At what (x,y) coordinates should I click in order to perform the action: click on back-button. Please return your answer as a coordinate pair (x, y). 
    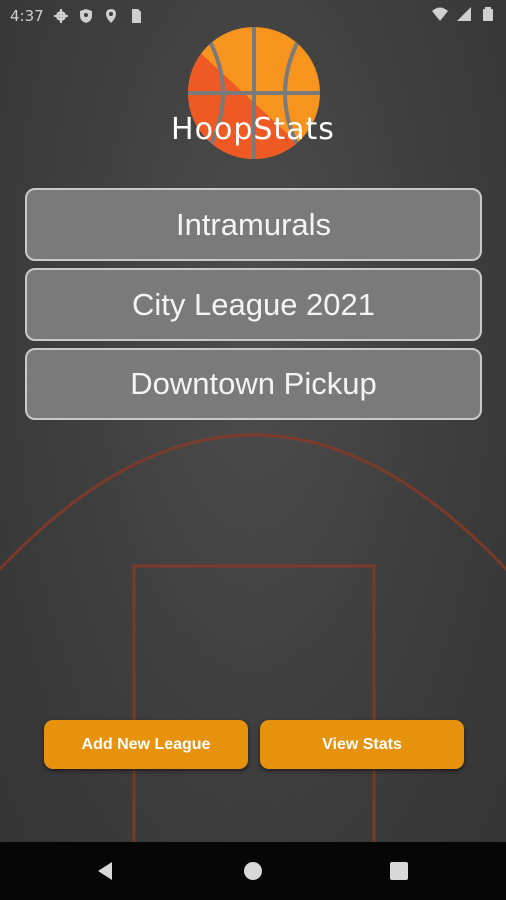
    Looking at the image, I should click on (105, 871).